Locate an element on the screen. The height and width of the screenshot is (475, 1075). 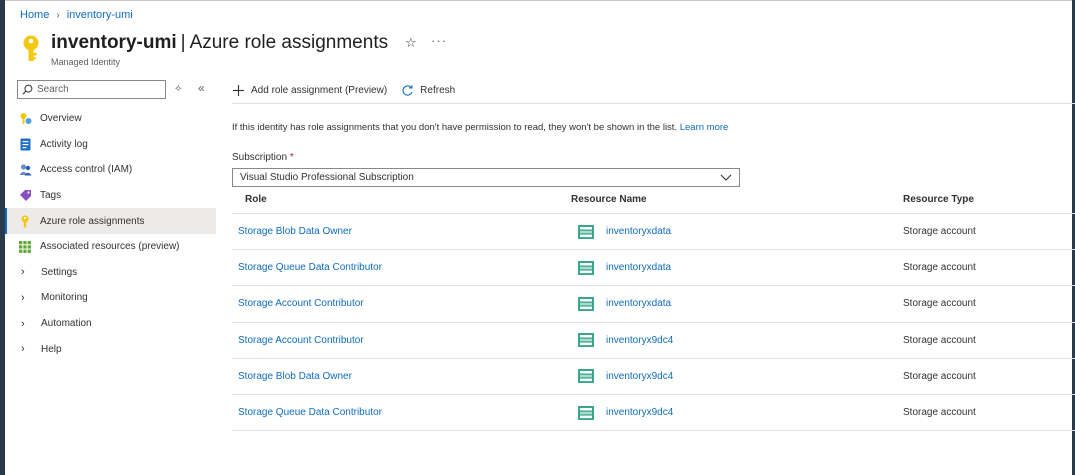
table-header: Role Resource Name Resource Type is located at coordinates (653, 200).